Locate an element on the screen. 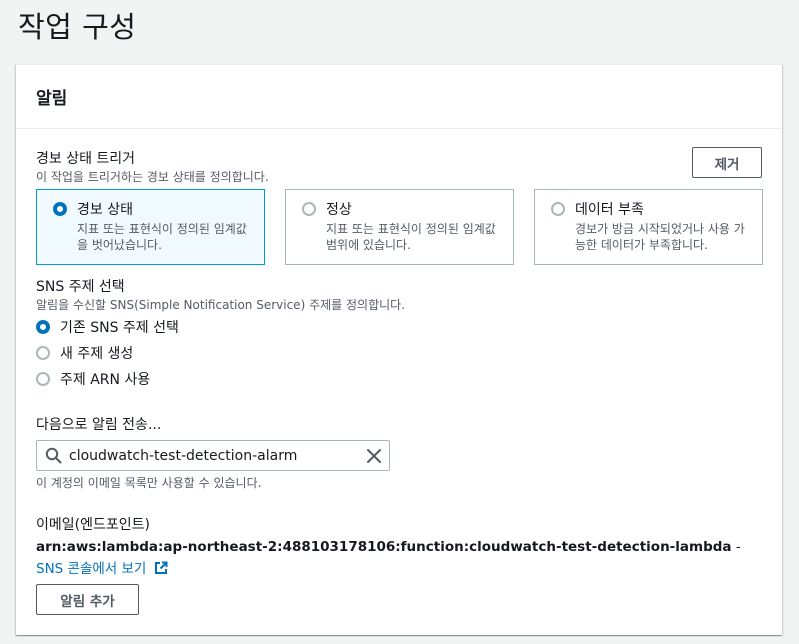 The height and width of the screenshot is (644, 799). radio-new-topic is located at coordinates (43, 353).